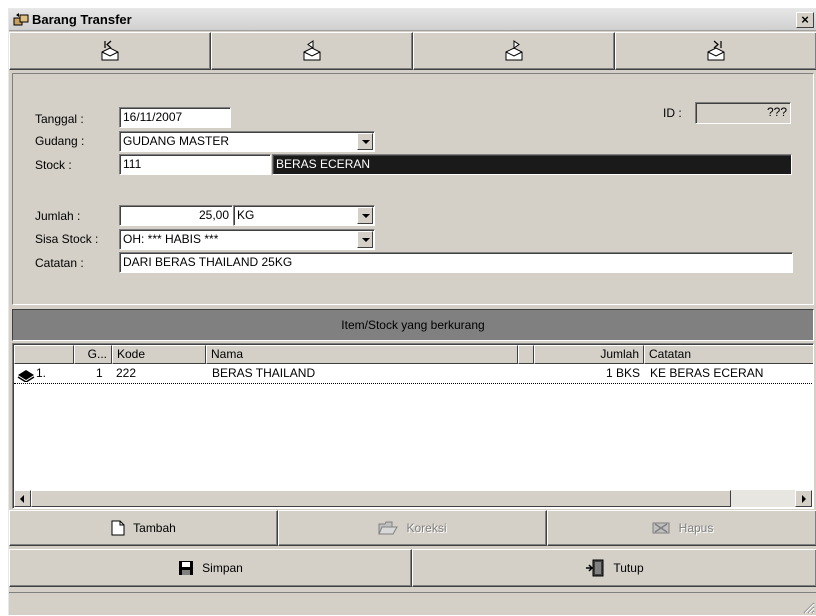 The height and width of the screenshot is (616, 816). What do you see at coordinates (805, 20) in the screenshot?
I see `close-button: ×` at bounding box center [805, 20].